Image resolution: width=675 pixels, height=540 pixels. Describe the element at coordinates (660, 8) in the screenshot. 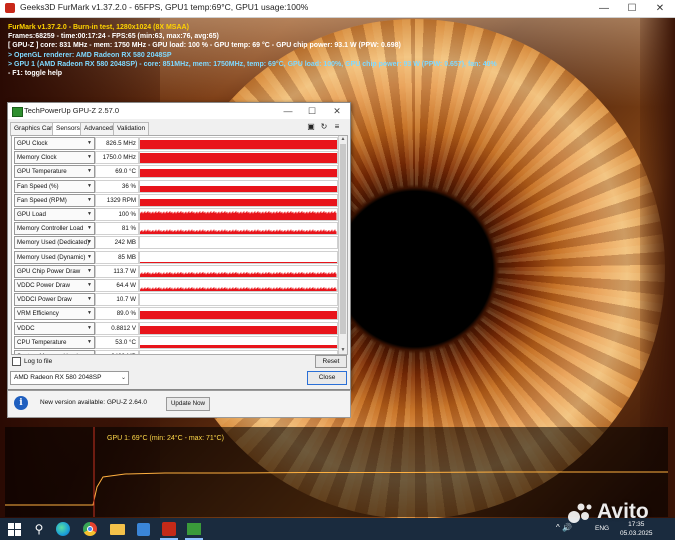

I see `close-button: ✕` at that location.